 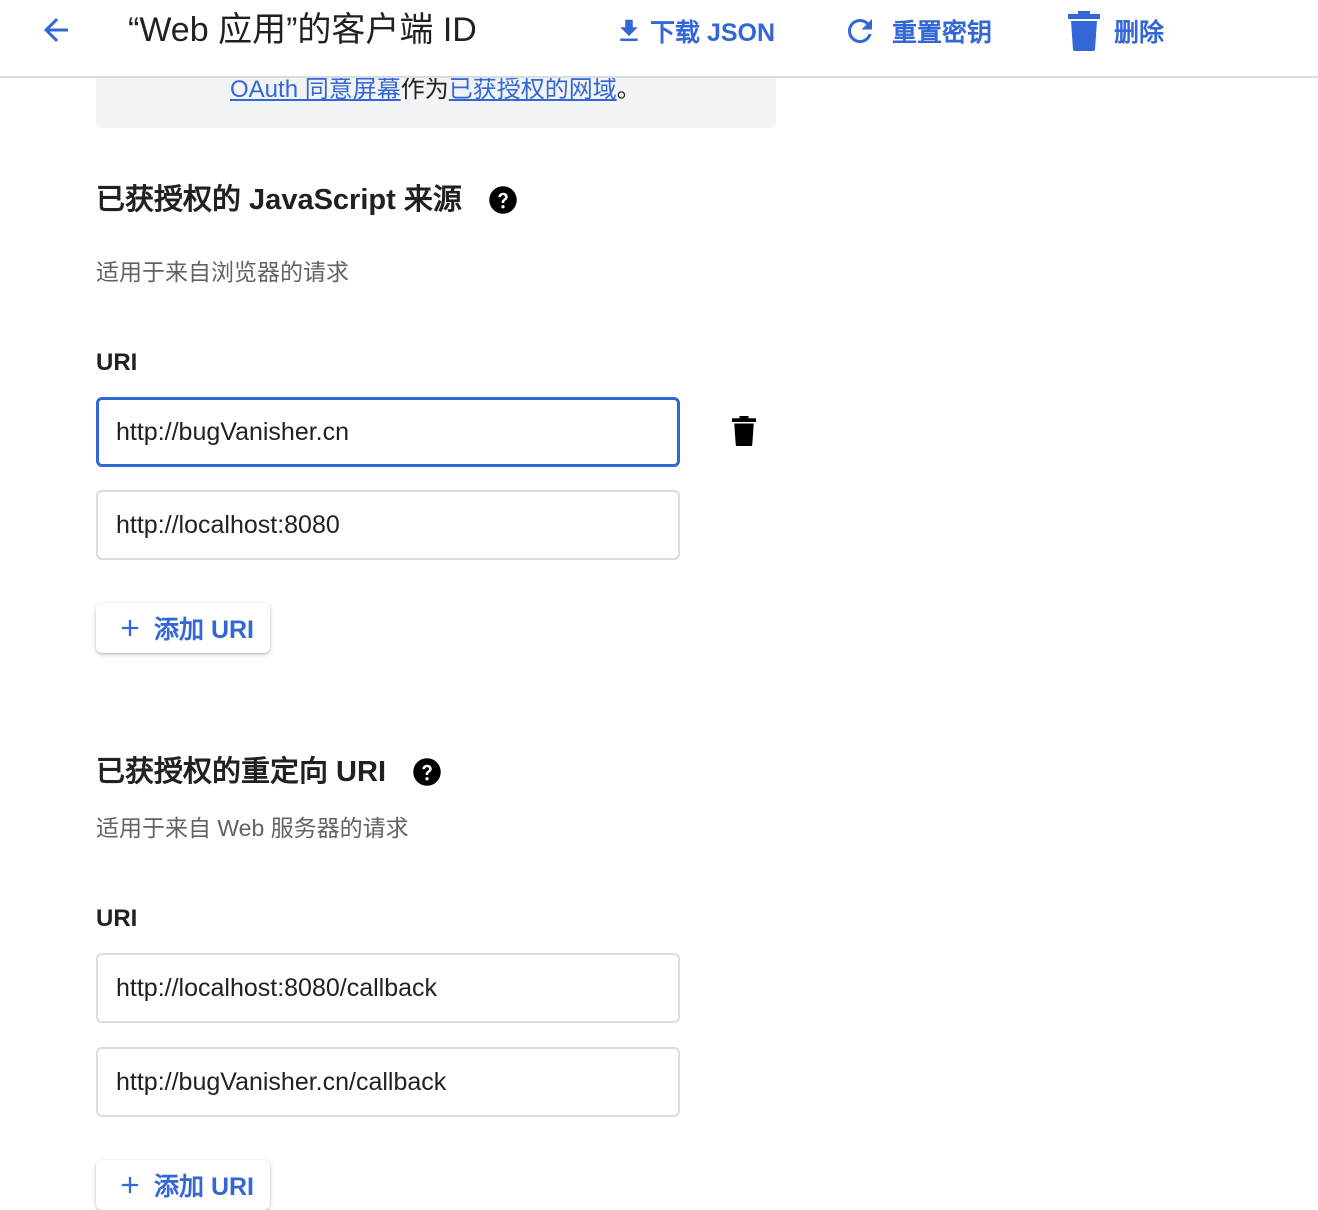 I want to click on add-redirect-uri-button: 添加 URI, so click(x=183, y=1185).